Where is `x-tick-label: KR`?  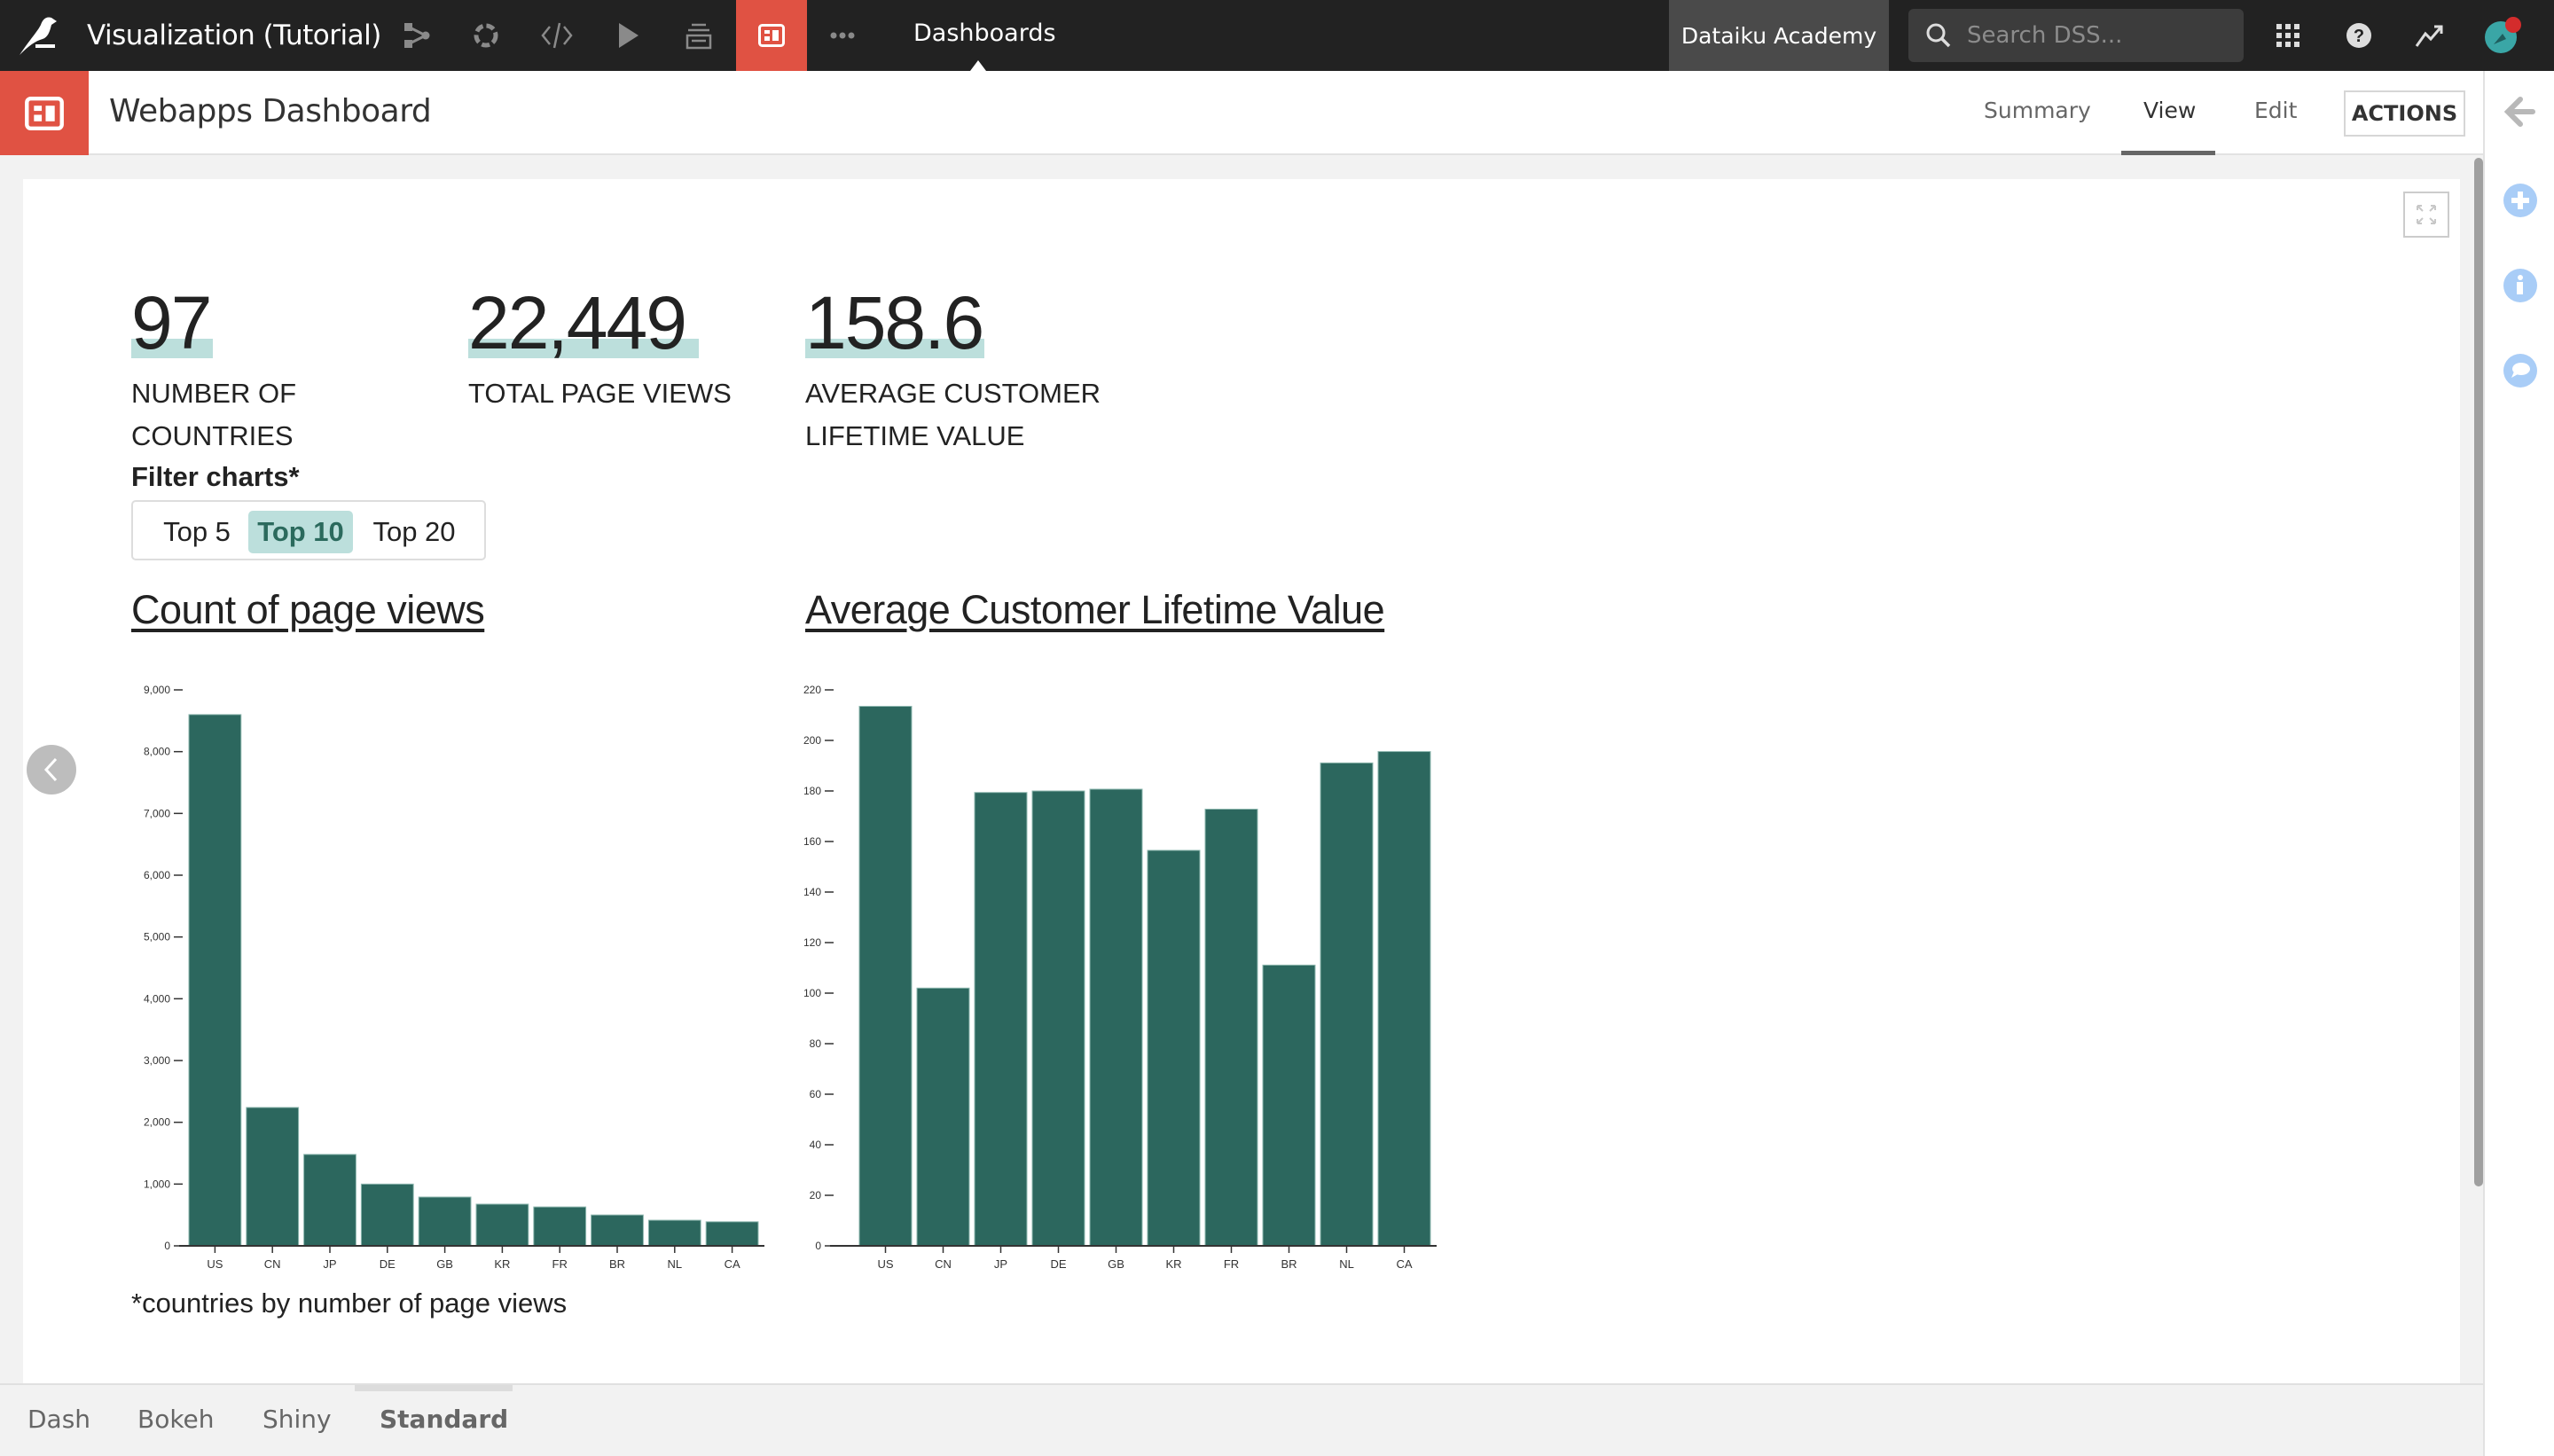
x-tick-label: KR is located at coordinates (1173, 1264).